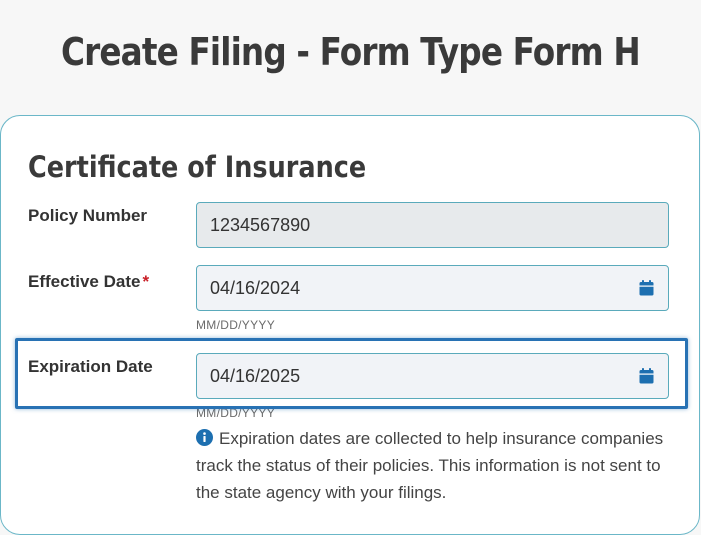 This screenshot has width=701, height=535. I want to click on effective-date-label: Effective Date *, so click(88, 282).